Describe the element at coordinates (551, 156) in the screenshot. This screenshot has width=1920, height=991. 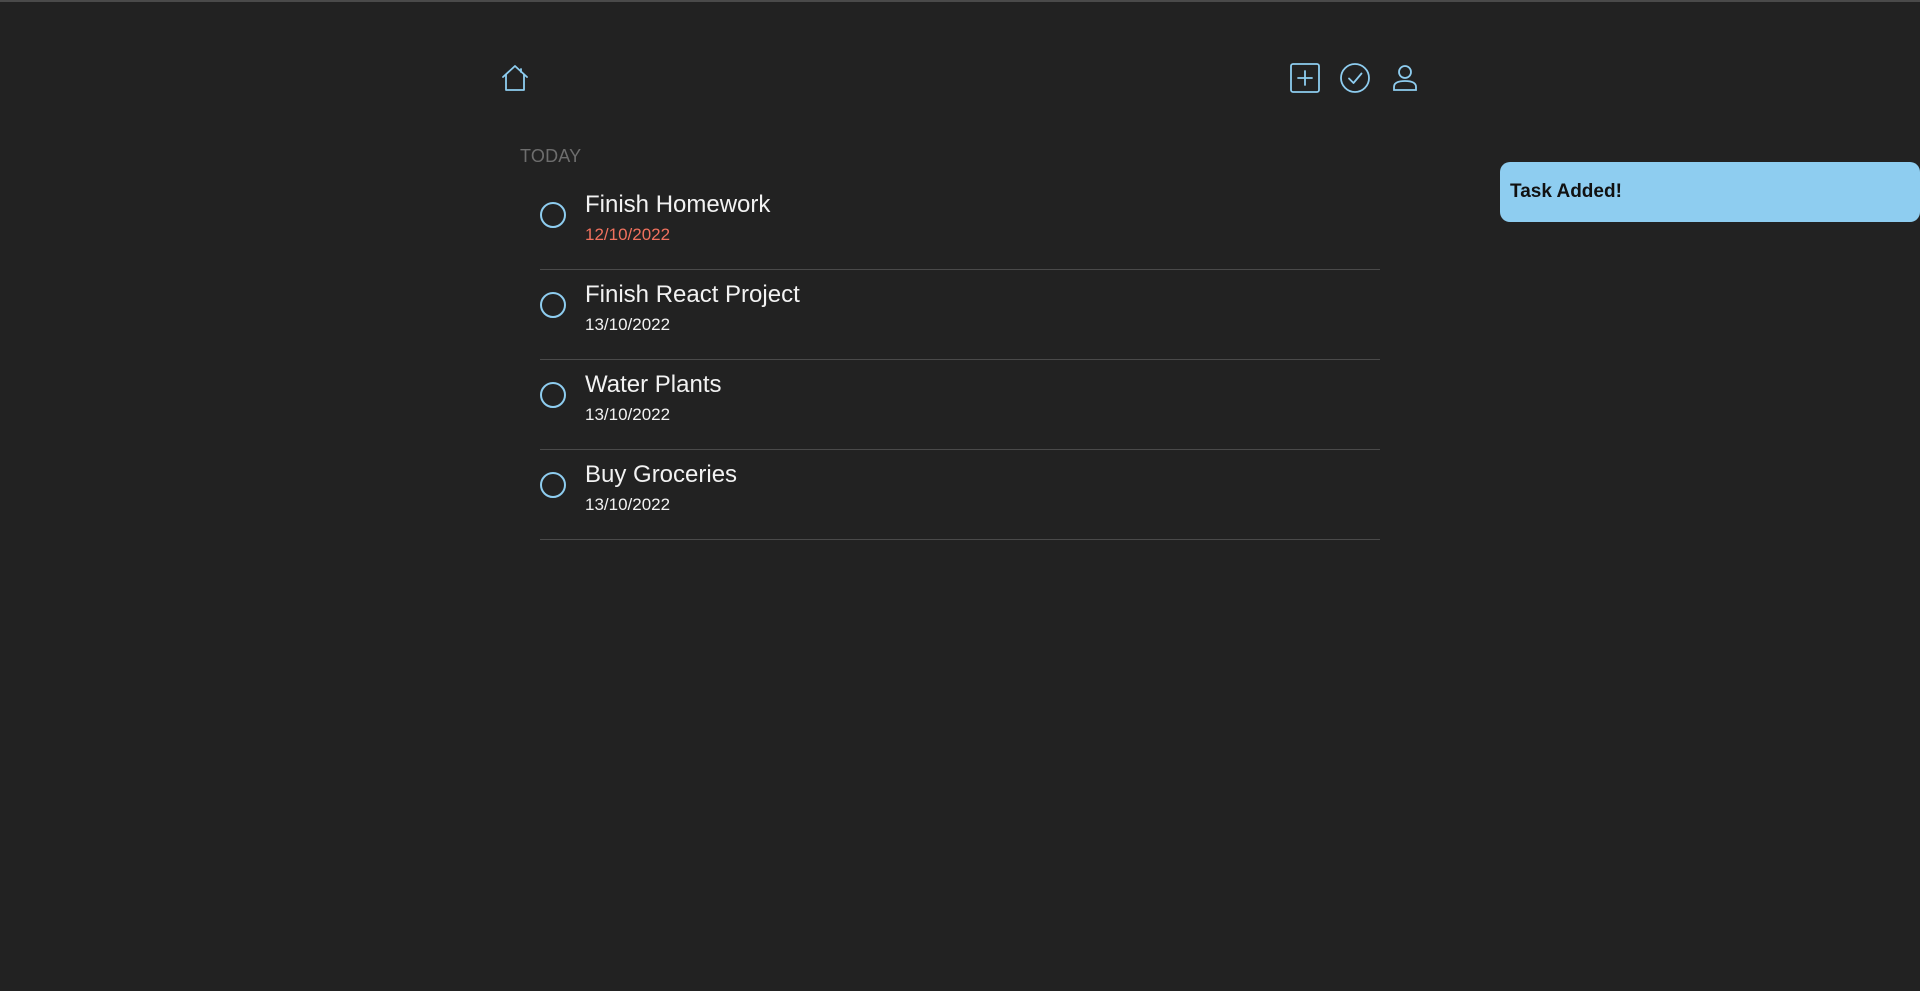
I see `section-title: TODAY` at that location.